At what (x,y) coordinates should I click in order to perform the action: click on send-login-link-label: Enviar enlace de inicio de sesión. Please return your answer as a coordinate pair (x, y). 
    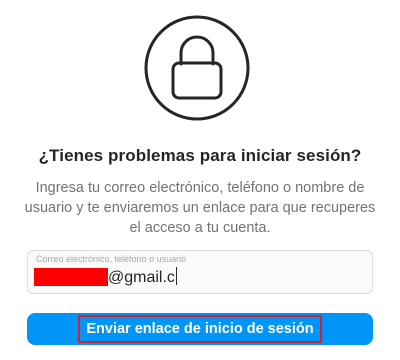
    Looking at the image, I should click on (200, 329).